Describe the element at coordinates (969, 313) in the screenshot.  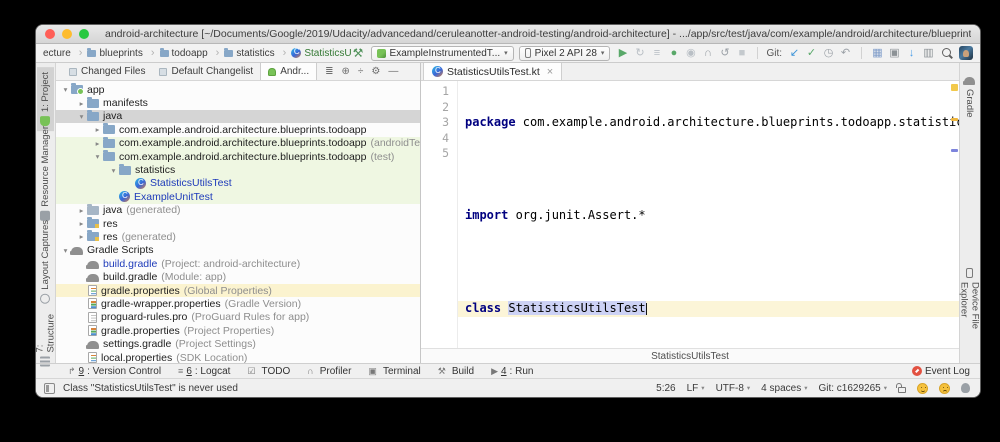
I see `tool-window-tab: Device File Explorer` at that location.